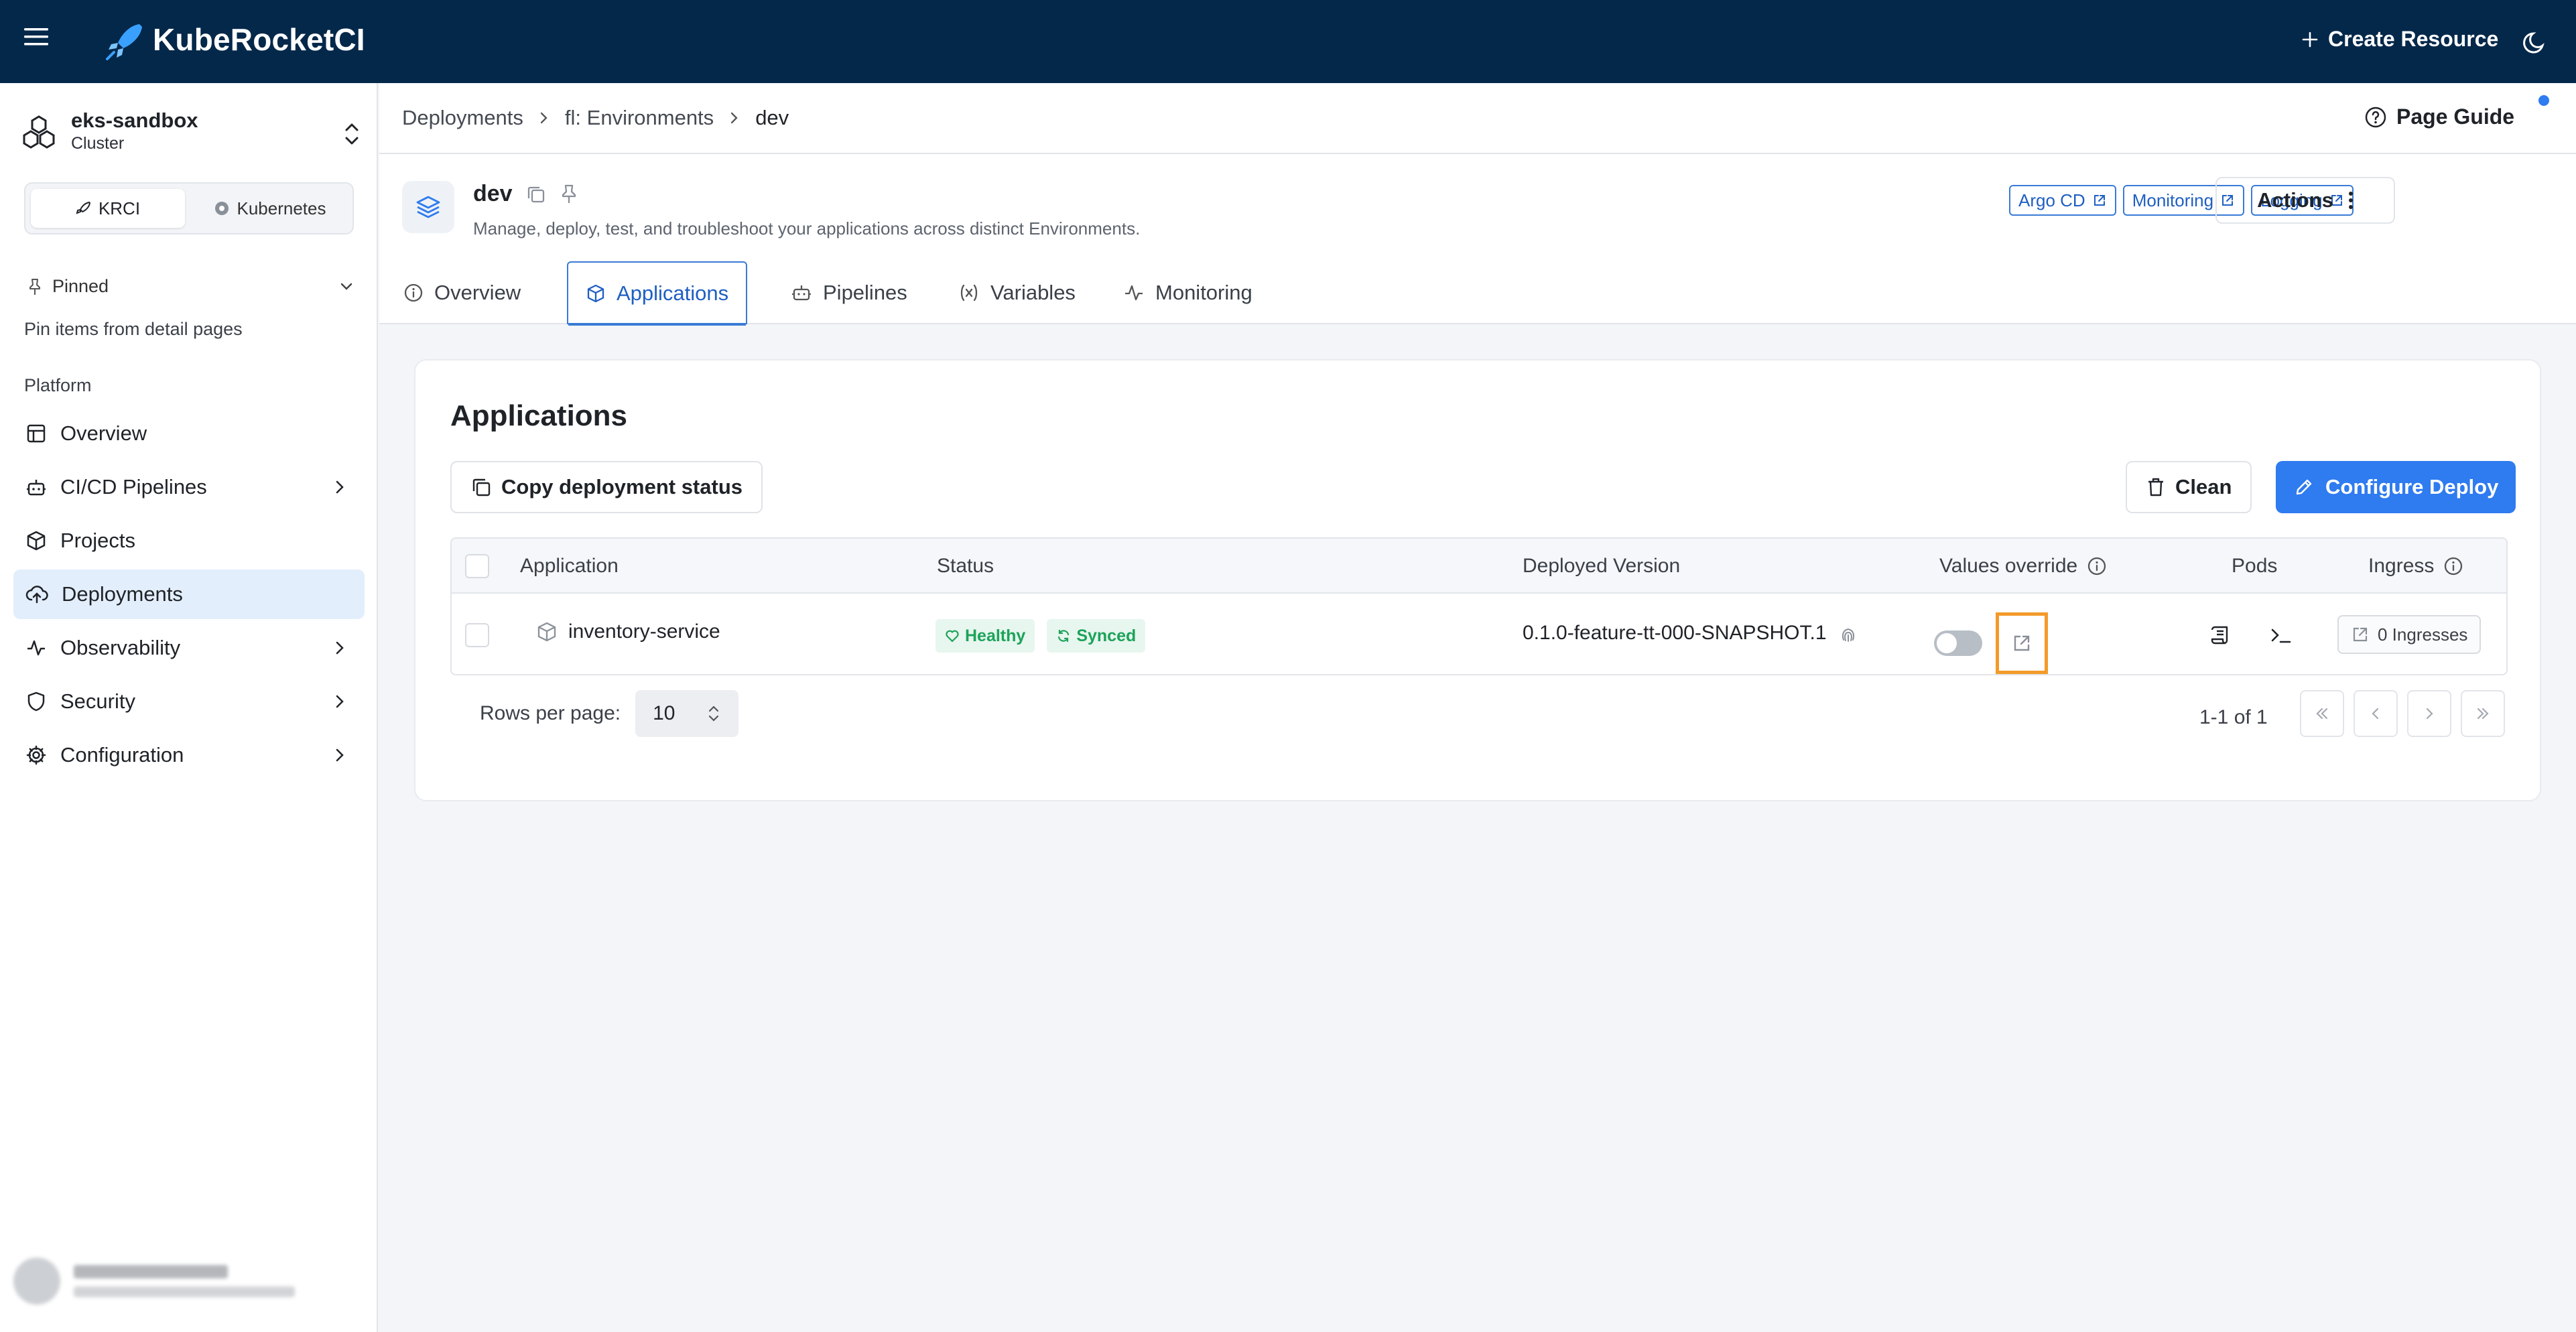 Image resolution: width=2576 pixels, height=1332 pixels. What do you see at coordinates (2415, 566) in the screenshot?
I see `column-ingress: Ingress` at bounding box center [2415, 566].